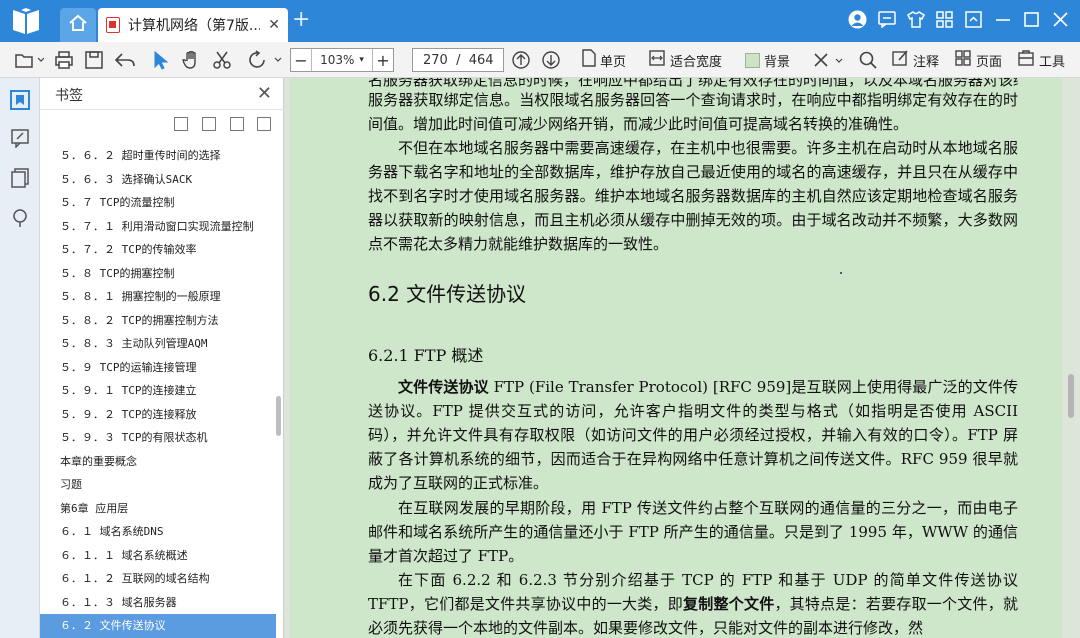  I want to click on bookmark-item: 习题, so click(158, 485).